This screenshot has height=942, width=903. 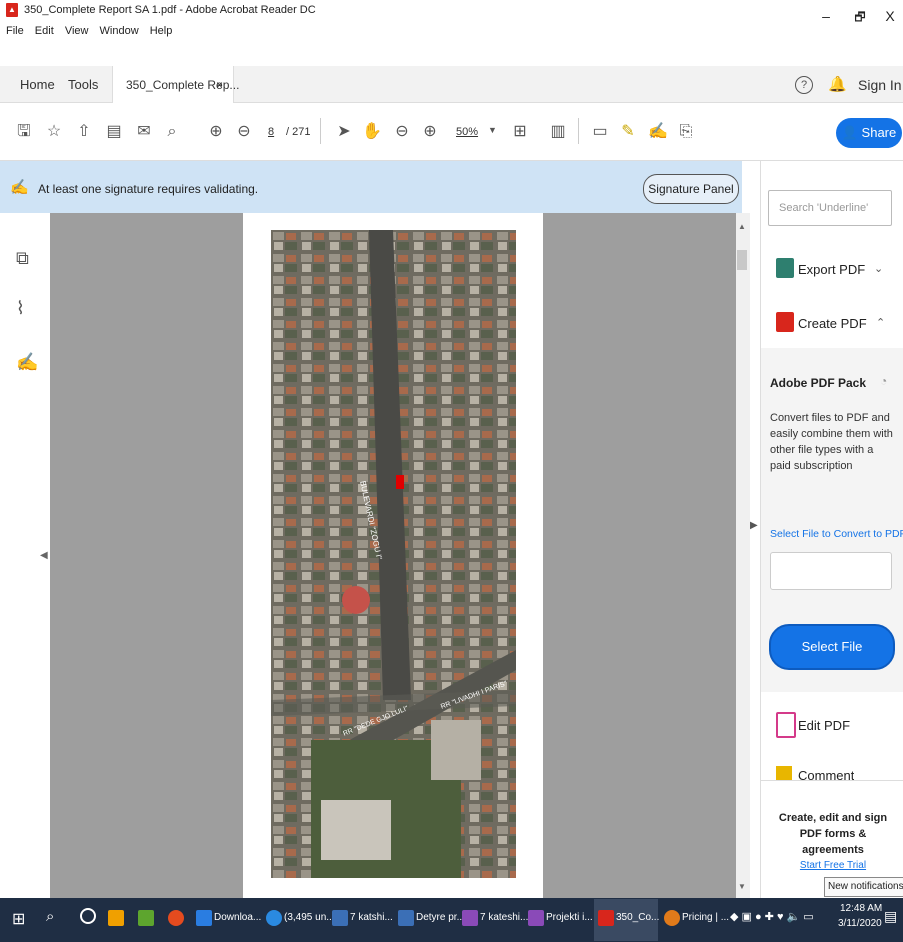 What do you see at coordinates (84, 132) in the screenshot?
I see `upload-cloud-icon: ⇧` at bounding box center [84, 132].